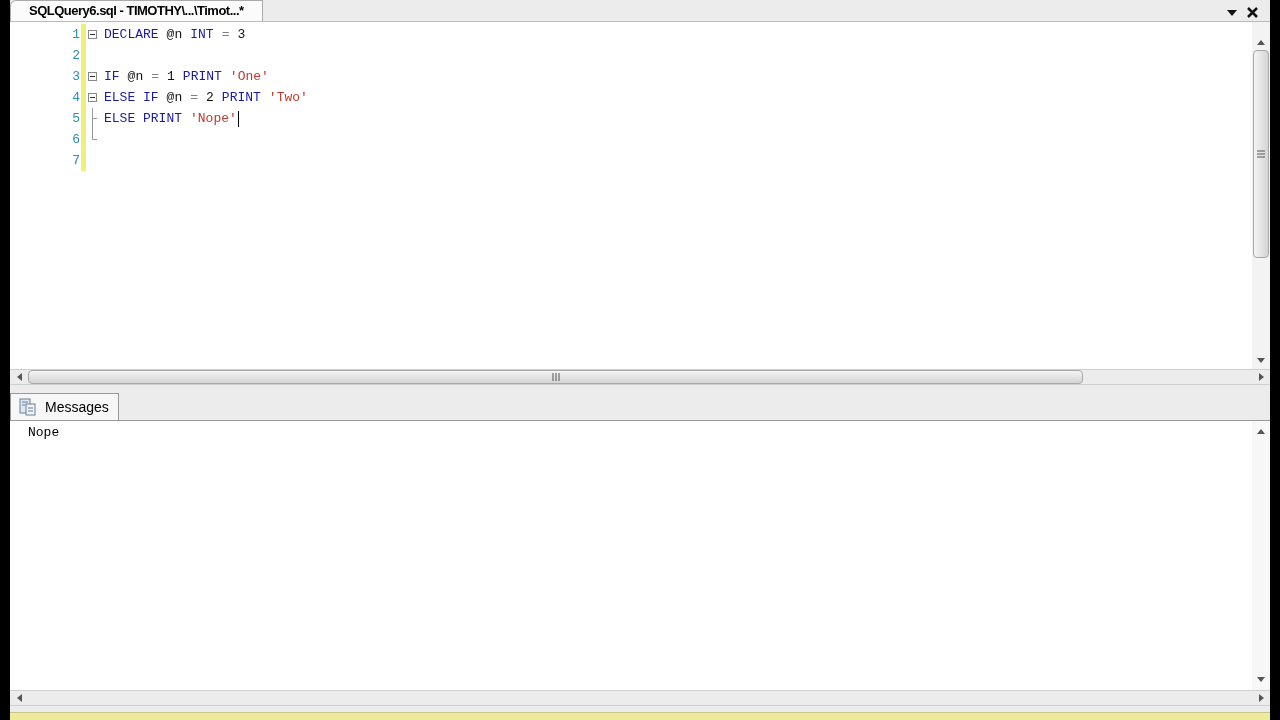 This screenshot has width=1280, height=720. Describe the element at coordinates (75, 77) in the screenshot. I see `line-number: 3` at that location.